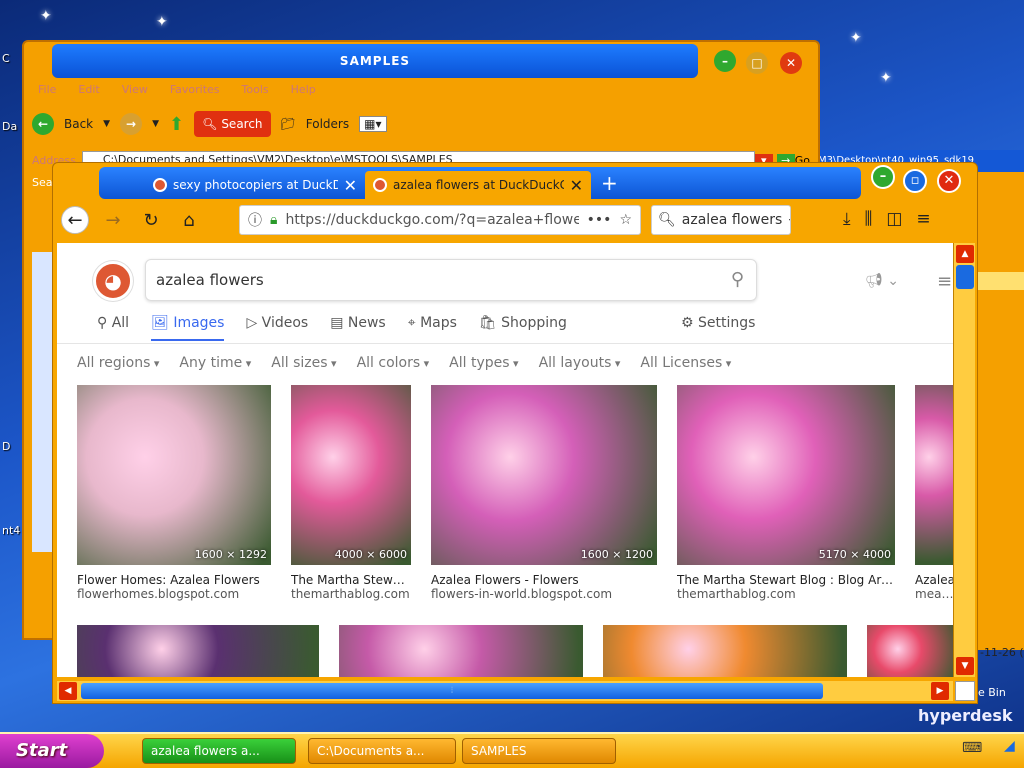 Image resolution: width=1024 pixels, height=768 pixels. What do you see at coordinates (944, 281) in the screenshot?
I see `ddg-menu-icon: ≡` at bounding box center [944, 281].